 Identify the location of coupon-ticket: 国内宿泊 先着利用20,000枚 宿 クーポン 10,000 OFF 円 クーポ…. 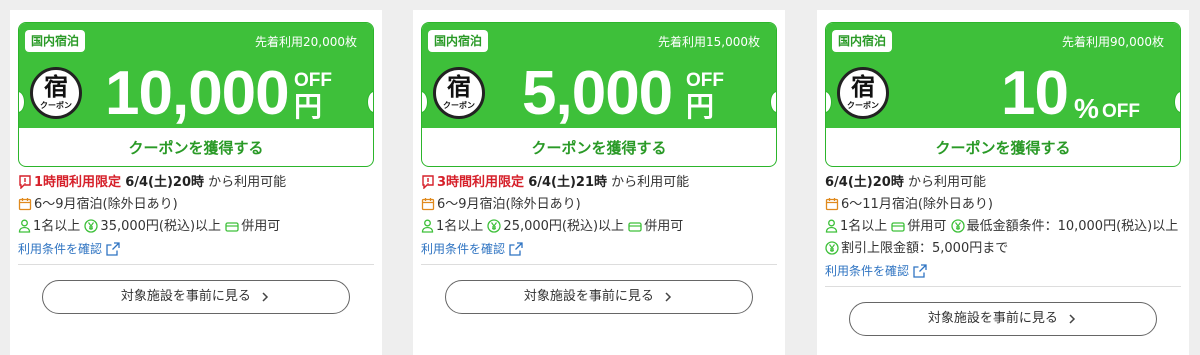
(196, 94).